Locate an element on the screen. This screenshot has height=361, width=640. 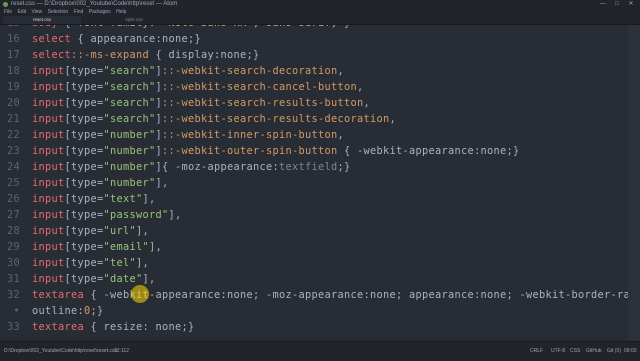
close-button: ✕ is located at coordinates (631, 4).